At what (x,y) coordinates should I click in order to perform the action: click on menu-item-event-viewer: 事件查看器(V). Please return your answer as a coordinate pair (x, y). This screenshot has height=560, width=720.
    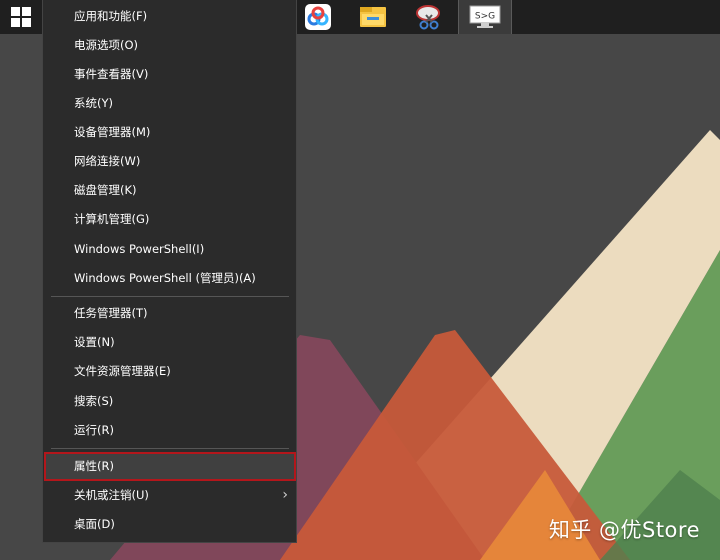
    Looking at the image, I should click on (170, 74).